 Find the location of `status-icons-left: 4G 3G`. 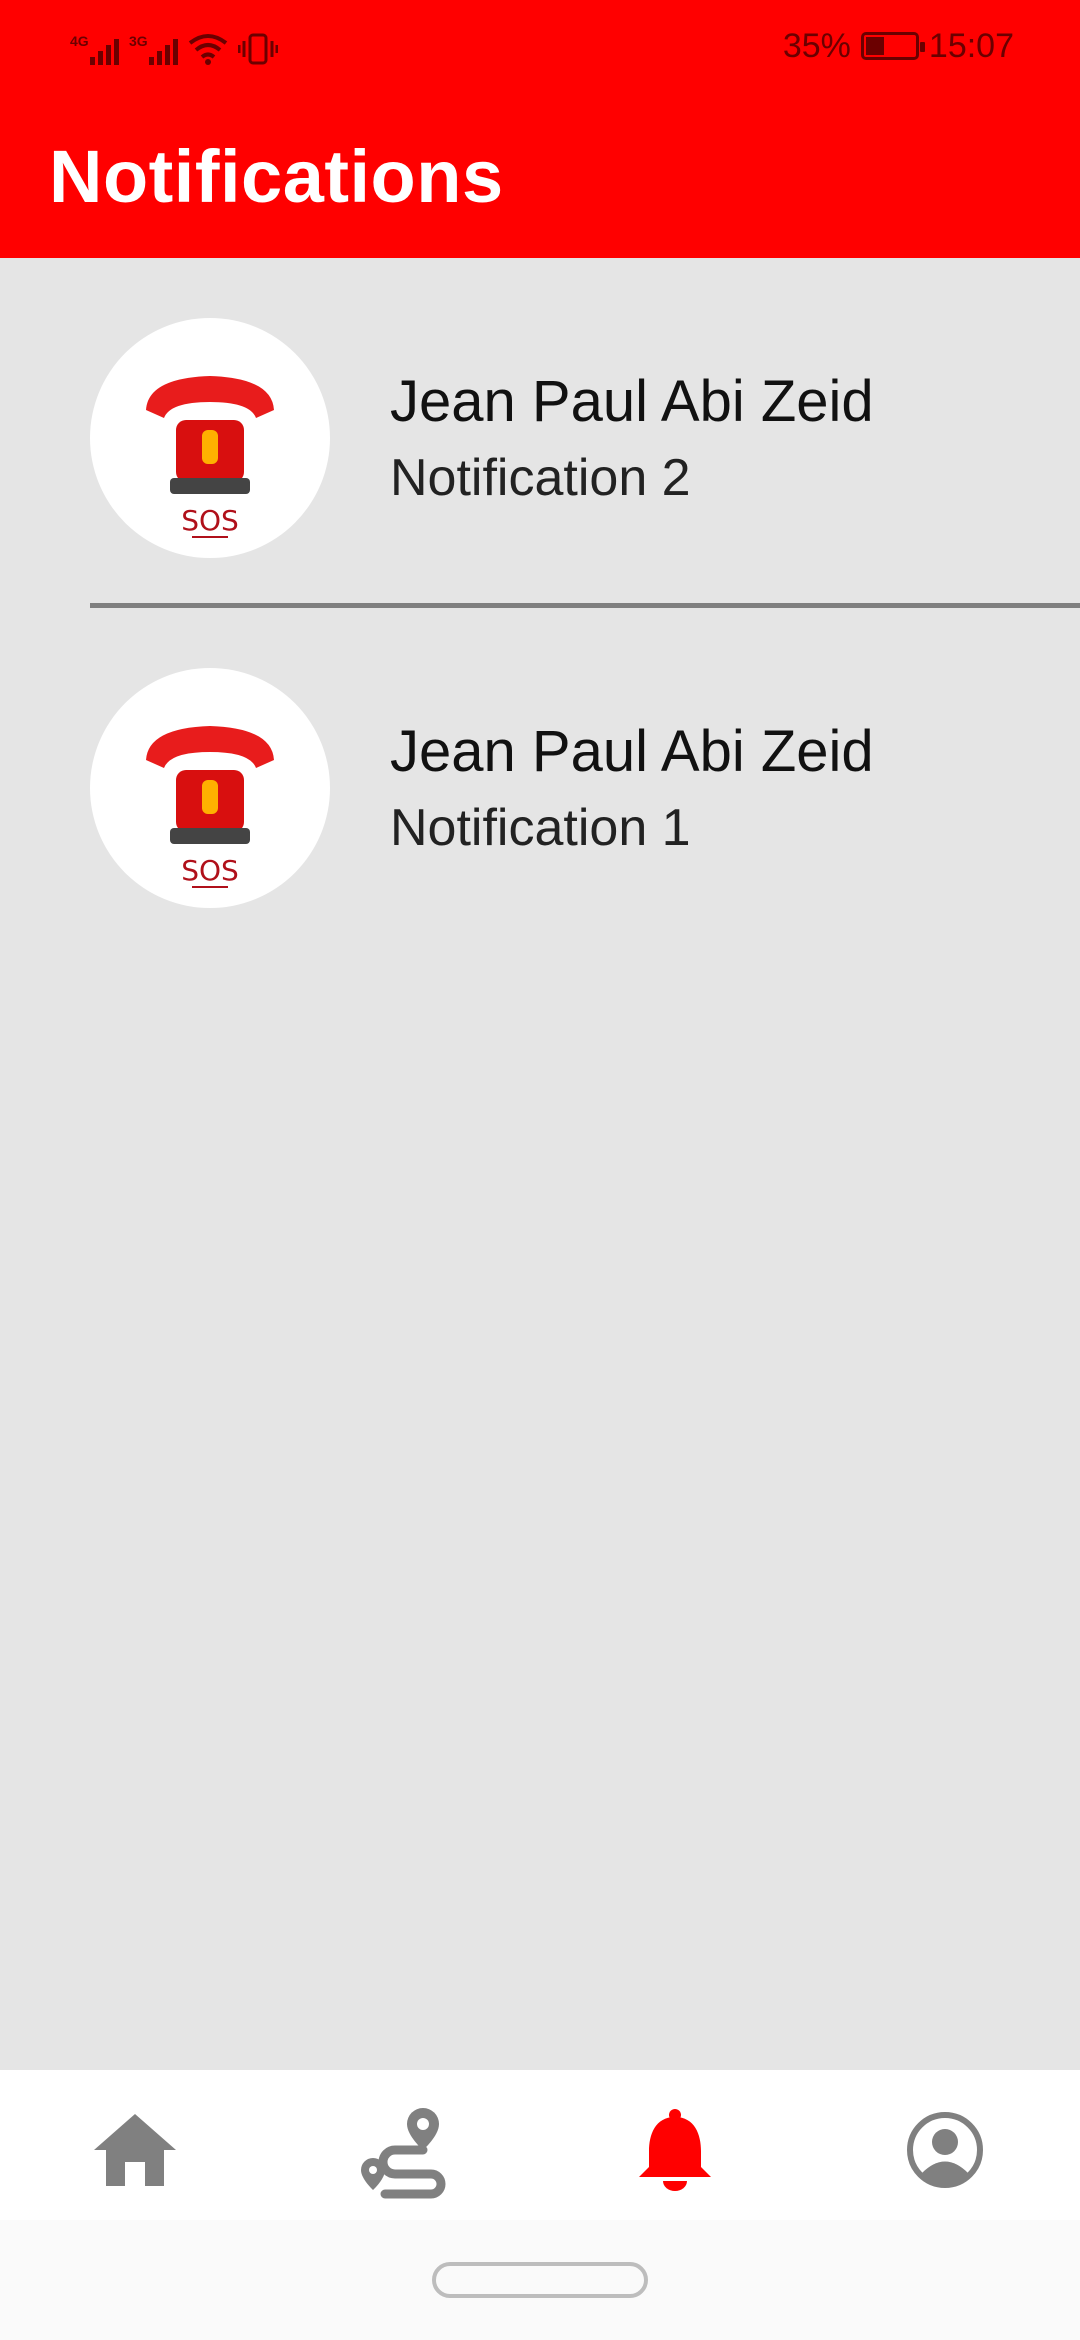

status-icons-left: 4G 3G is located at coordinates (174, 45).